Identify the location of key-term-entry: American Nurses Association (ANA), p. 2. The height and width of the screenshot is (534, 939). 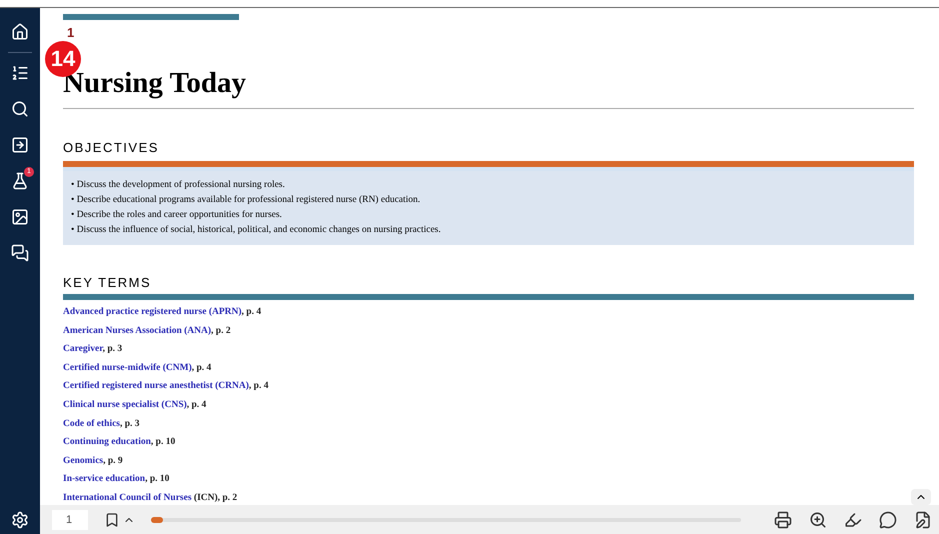
(147, 331).